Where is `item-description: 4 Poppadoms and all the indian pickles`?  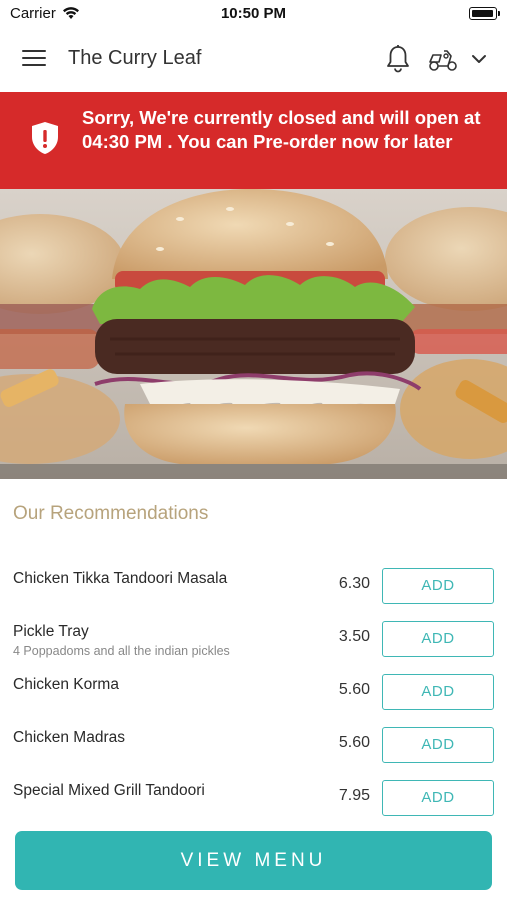
item-description: 4 Poppadoms and all the indian pickles is located at coordinates (121, 651).